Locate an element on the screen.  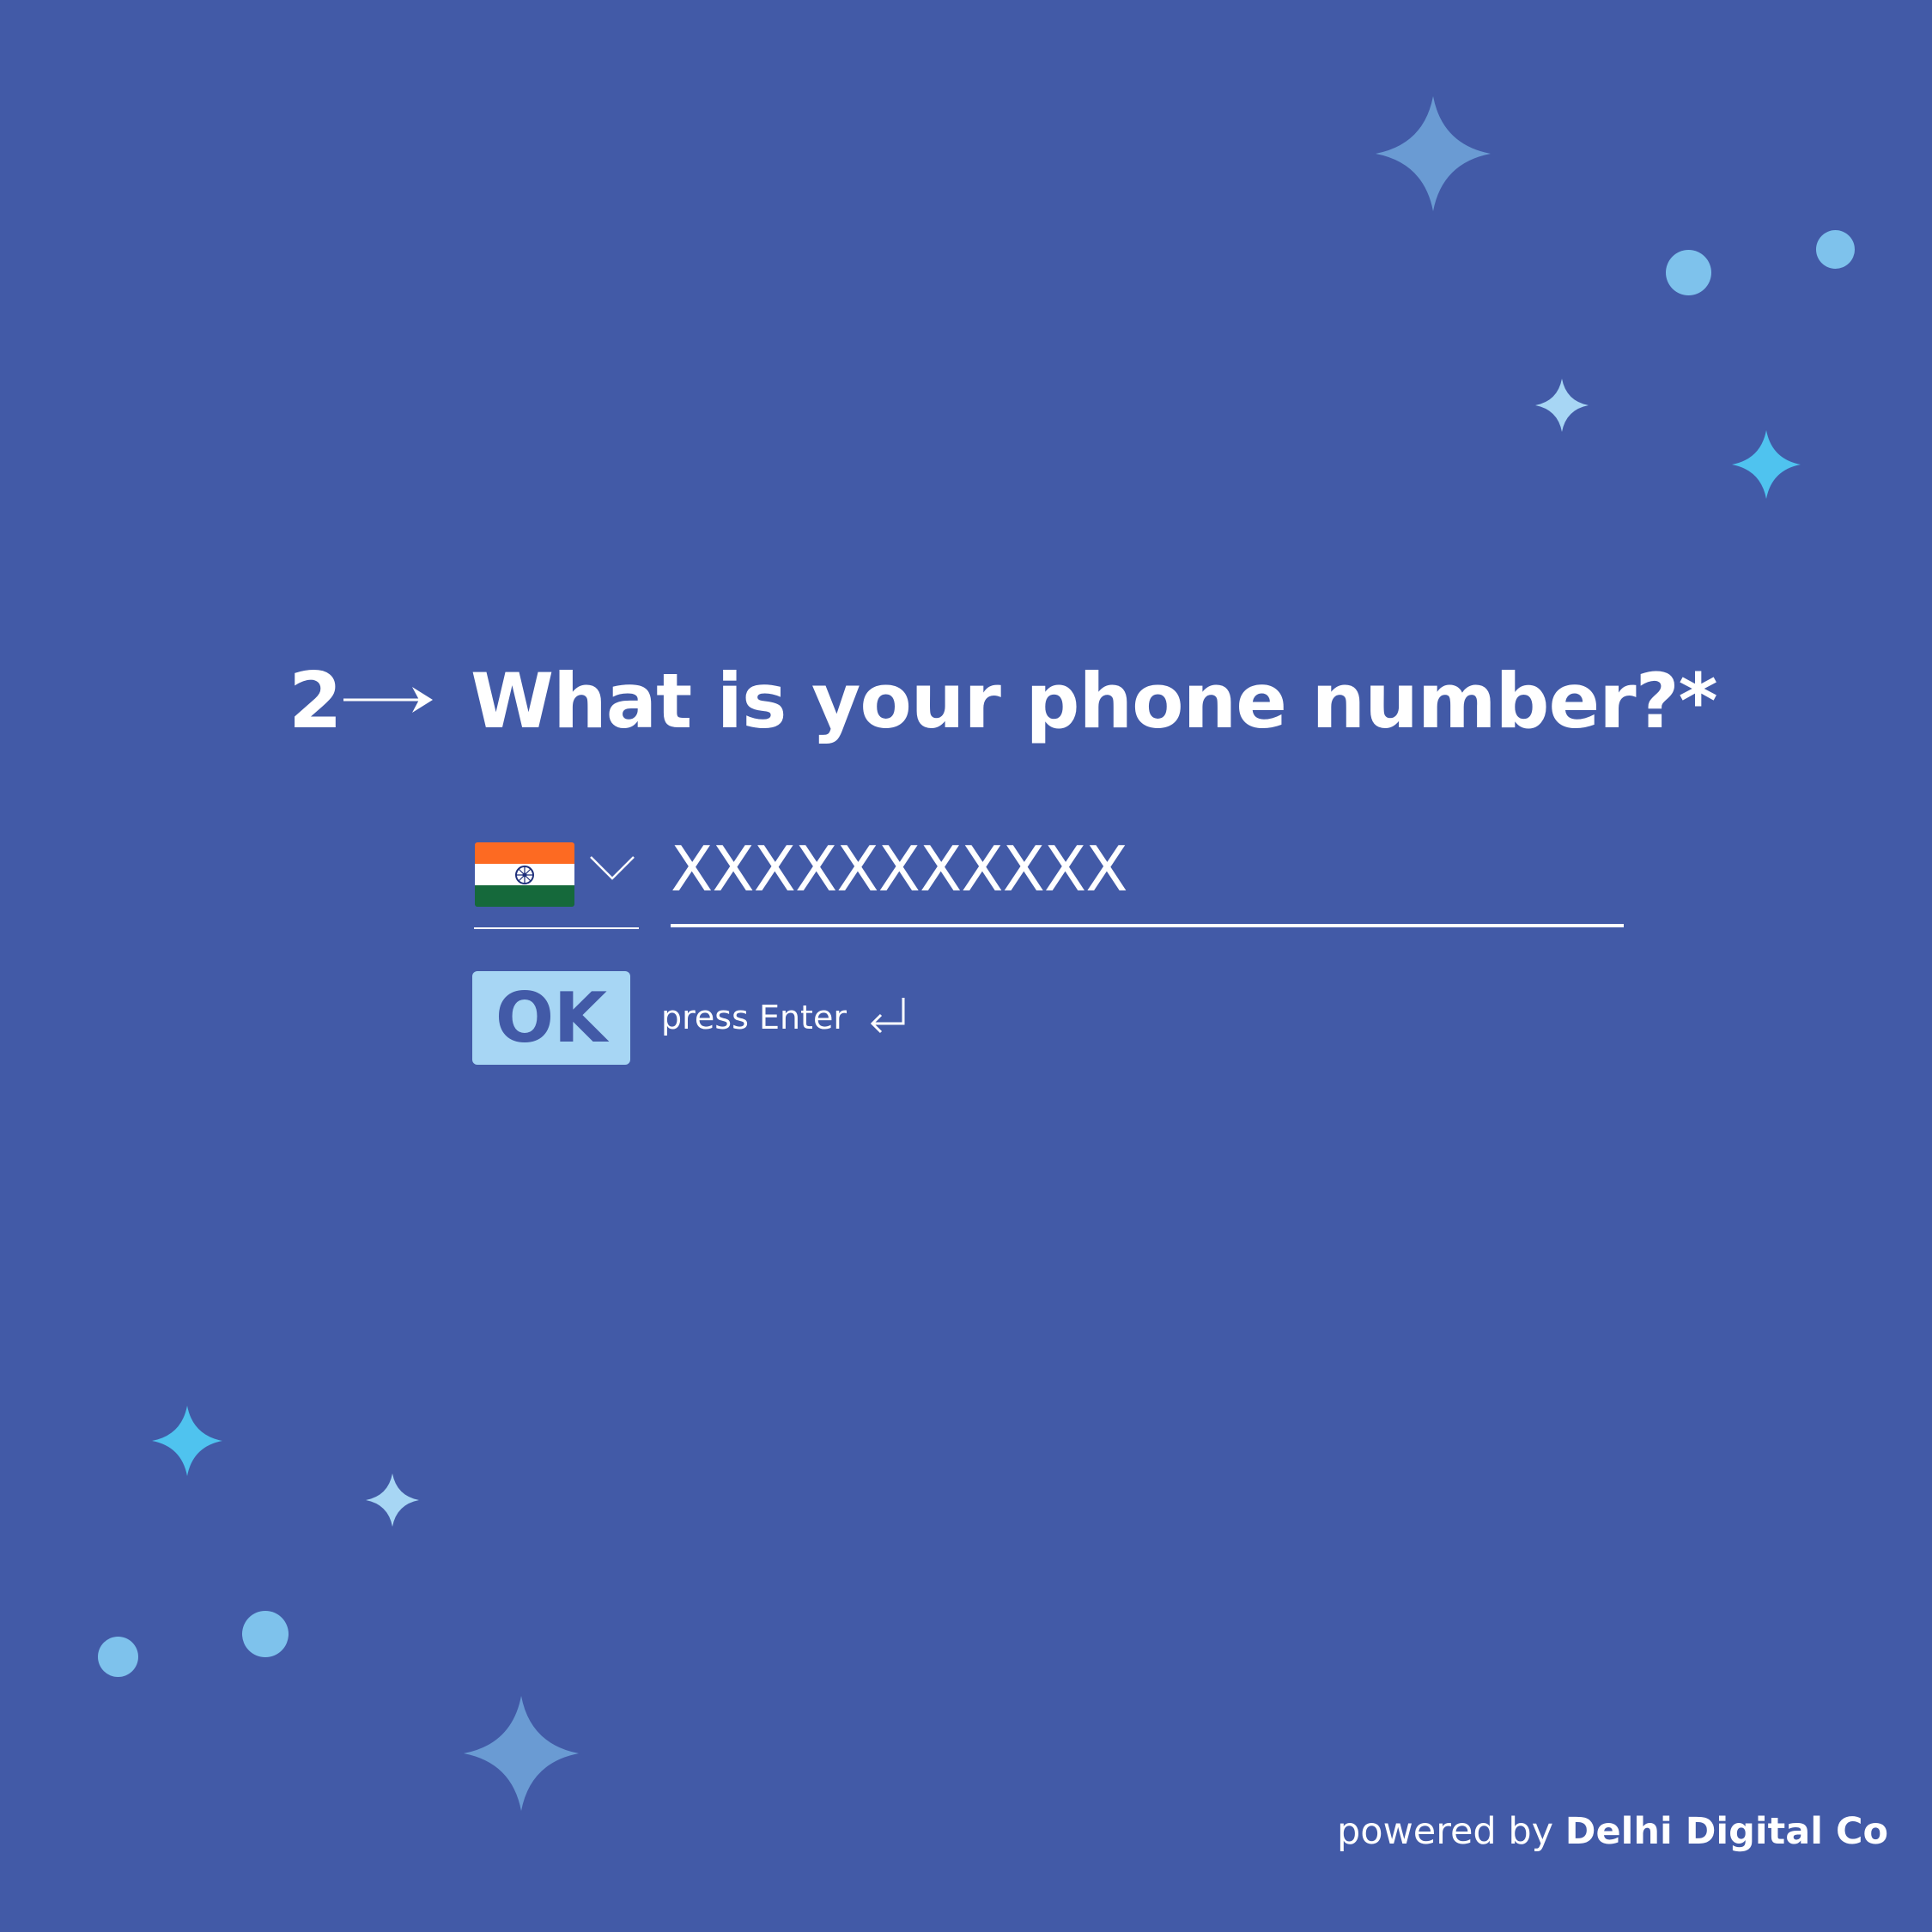
ok-button: OK is located at coordinates (551, 1018).